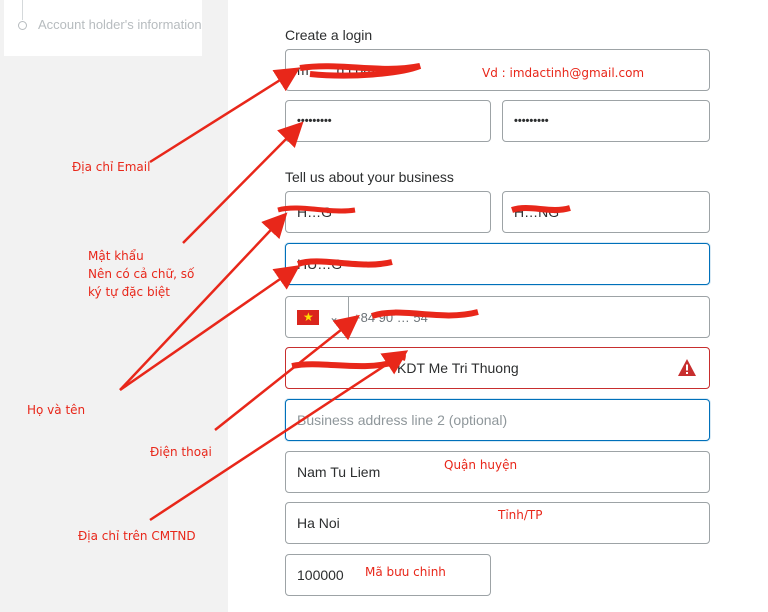 The width and height of the screenshot is (768, 612). I want to click on address-line2-field: Business address line 2 (optional), so click(497, 420).